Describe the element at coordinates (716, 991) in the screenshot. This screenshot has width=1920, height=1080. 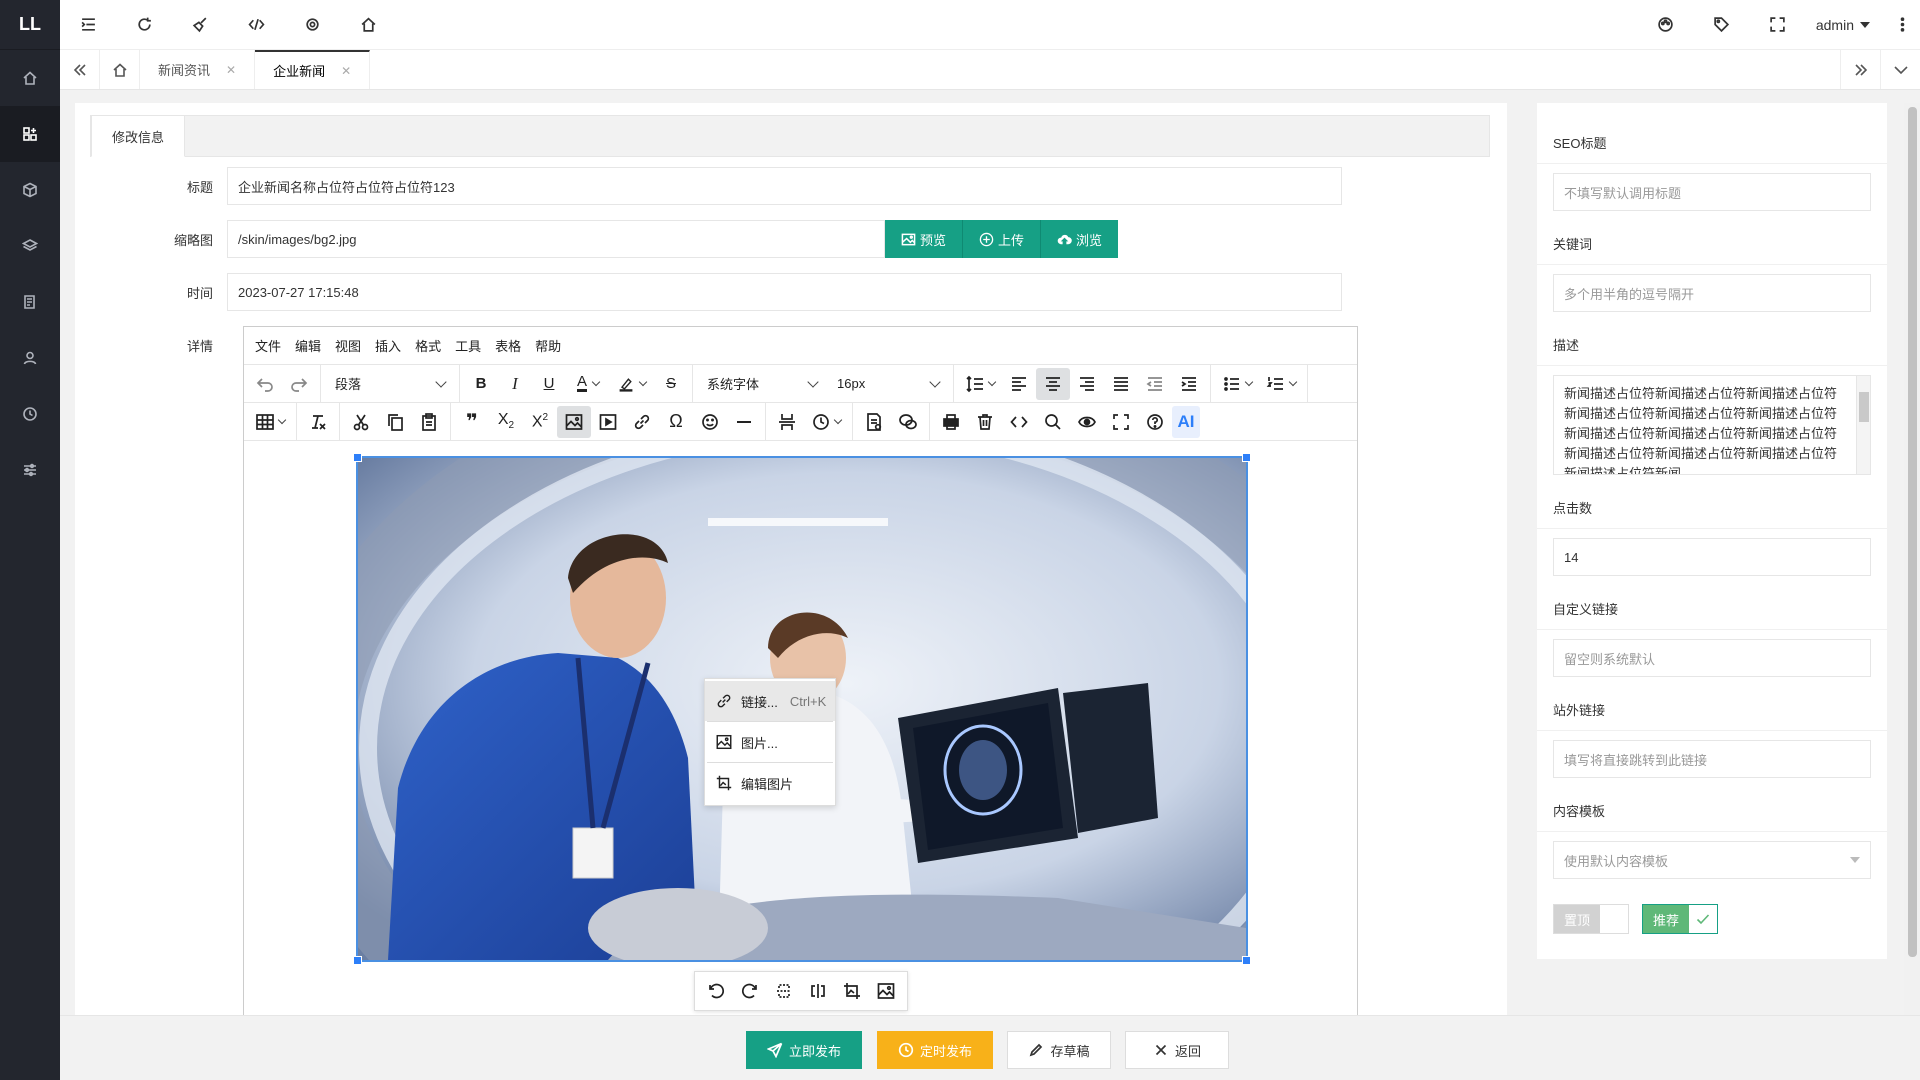
I see `rotate-left-icon` at that location.